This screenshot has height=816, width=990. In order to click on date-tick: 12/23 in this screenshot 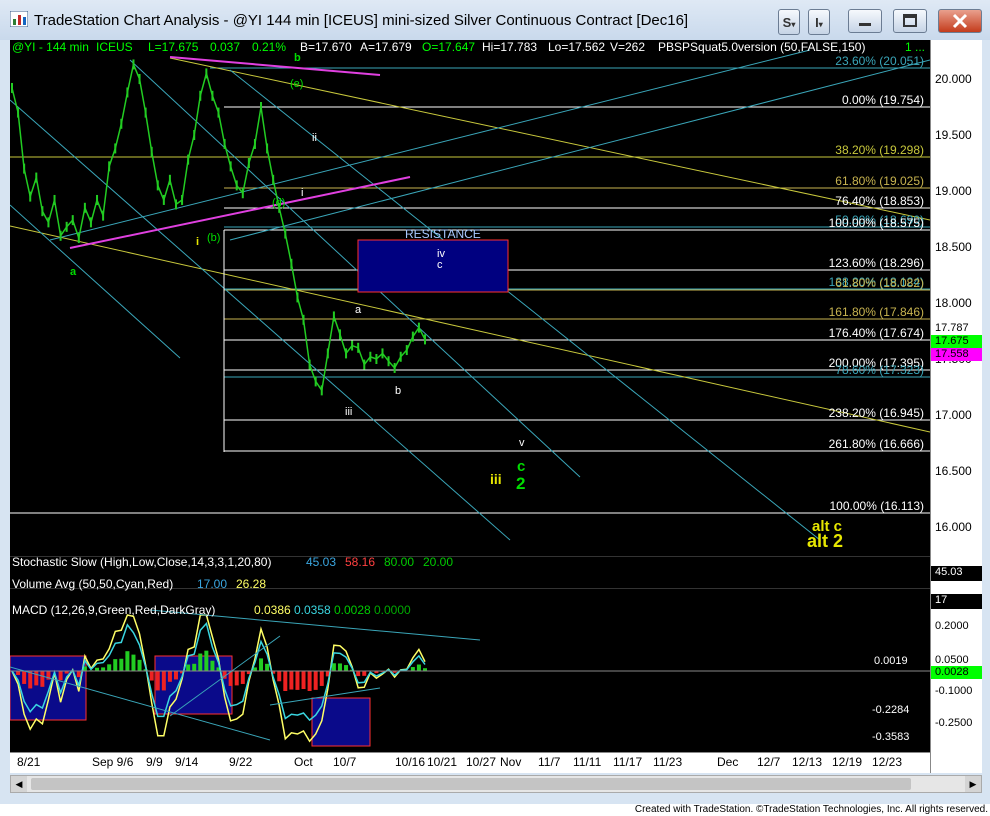, I will do `click(887, 762)`.